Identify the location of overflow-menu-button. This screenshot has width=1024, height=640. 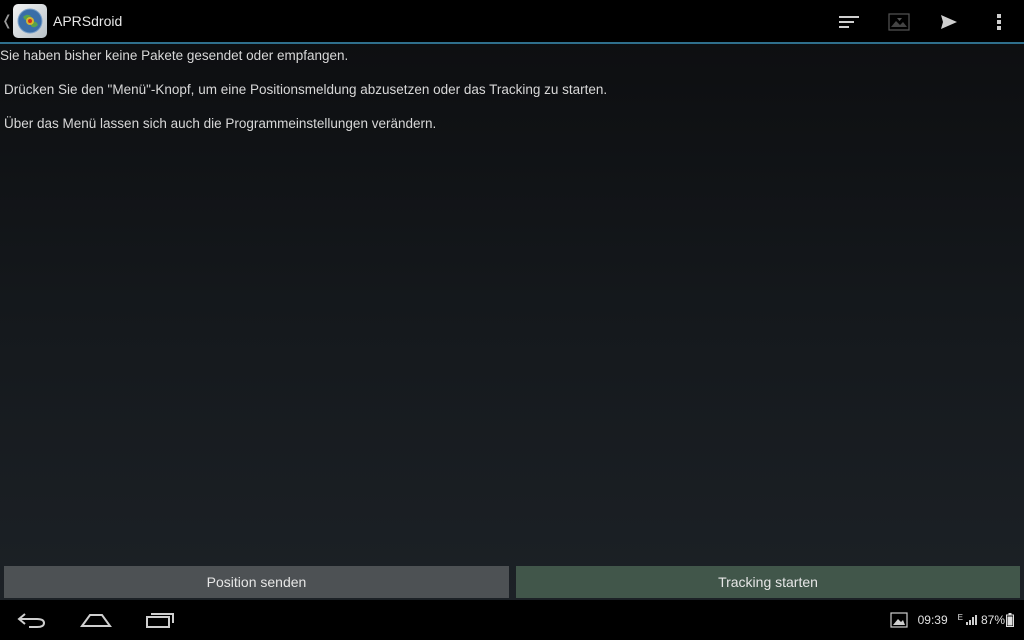
(999, 22).